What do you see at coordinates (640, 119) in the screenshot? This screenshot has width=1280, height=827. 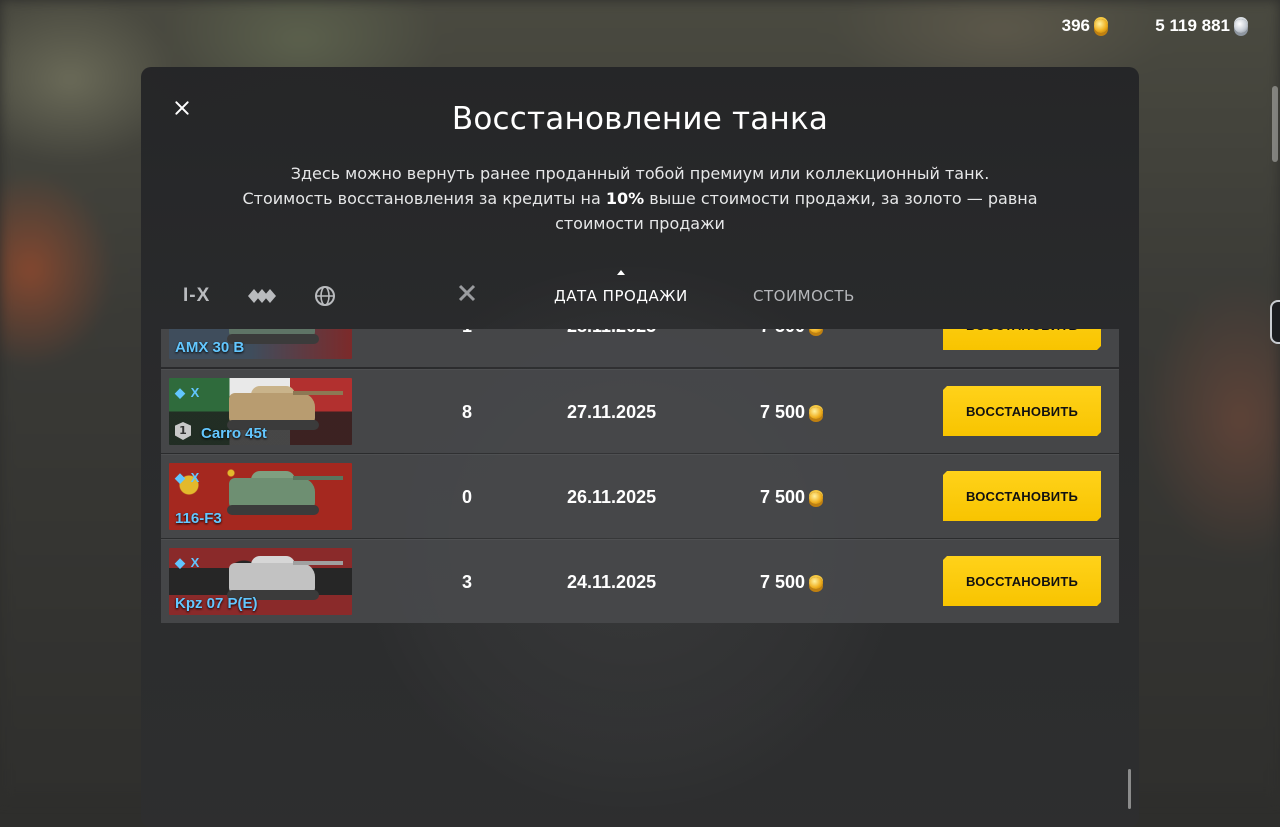 I see `dialog-title: Восстановление танка` at bounding box center [640, 119].